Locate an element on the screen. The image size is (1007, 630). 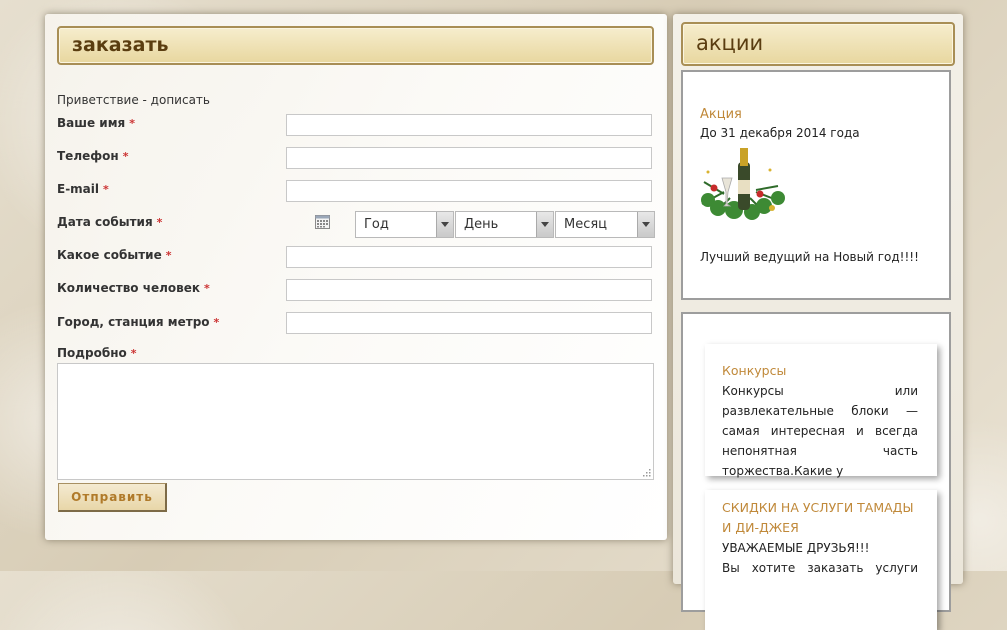
phone-input is located at coordinates (469, 158).